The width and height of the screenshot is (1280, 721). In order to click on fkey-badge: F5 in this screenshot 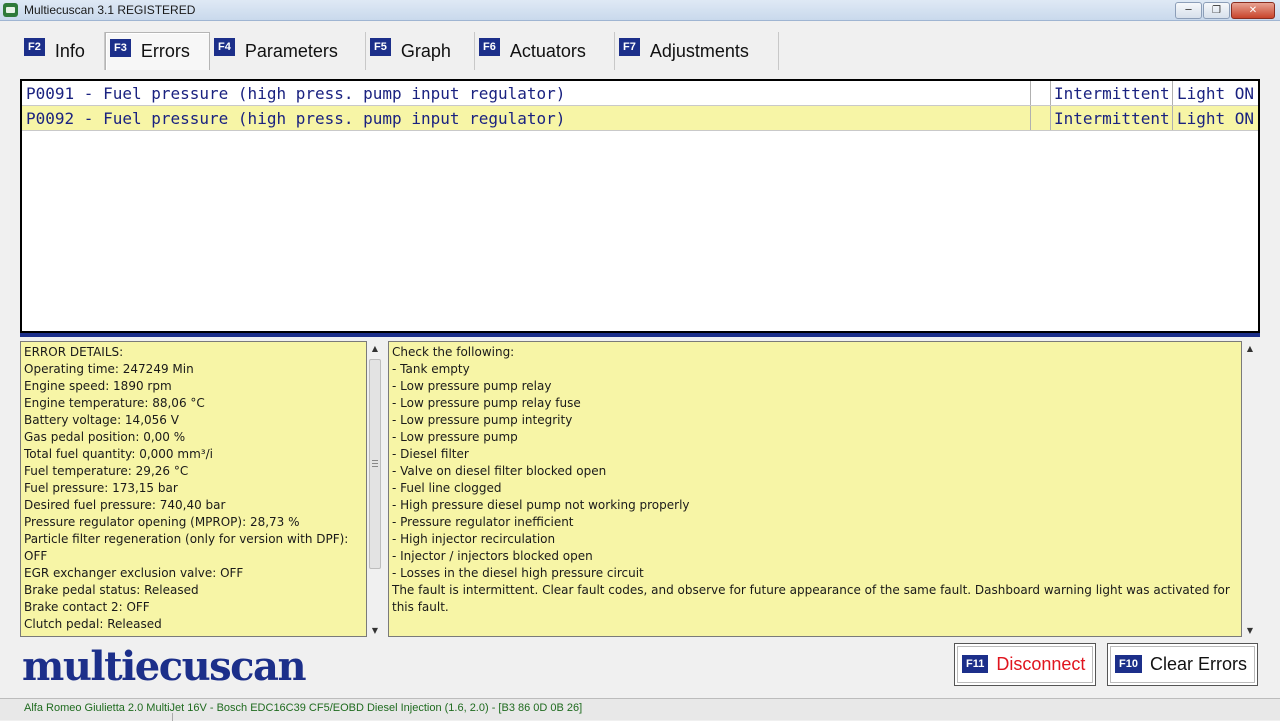, I will do `click(380, 47)`.